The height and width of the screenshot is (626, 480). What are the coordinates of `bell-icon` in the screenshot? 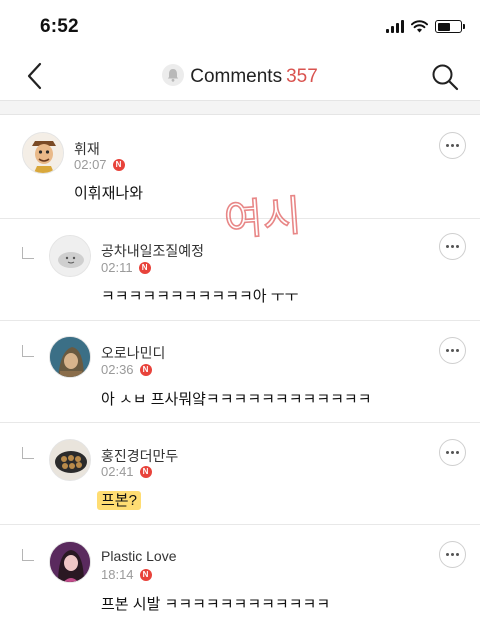 It's located at (173, 75).